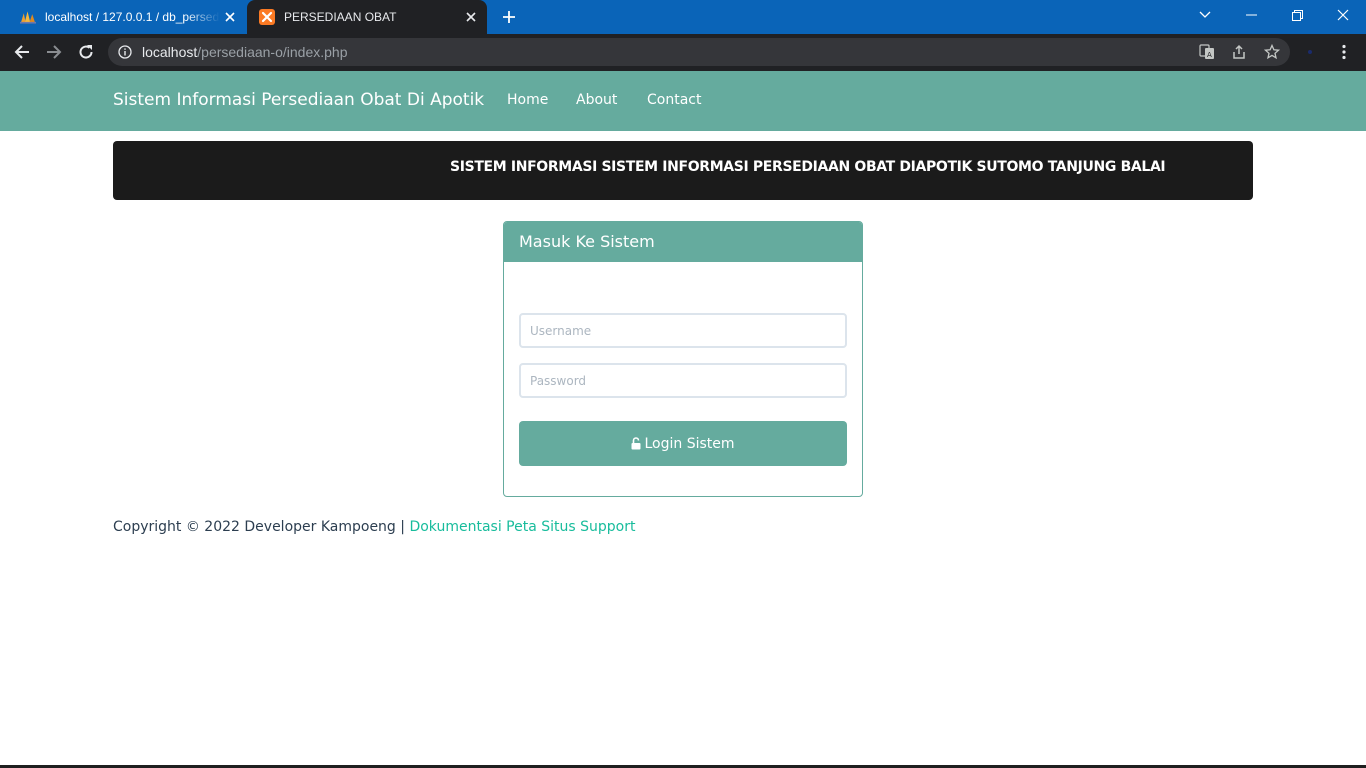 The width and height of the screenshot is (1366, 768). I want to click on tab-title: PERSEDIAAN OBAT, so click(340, 17).